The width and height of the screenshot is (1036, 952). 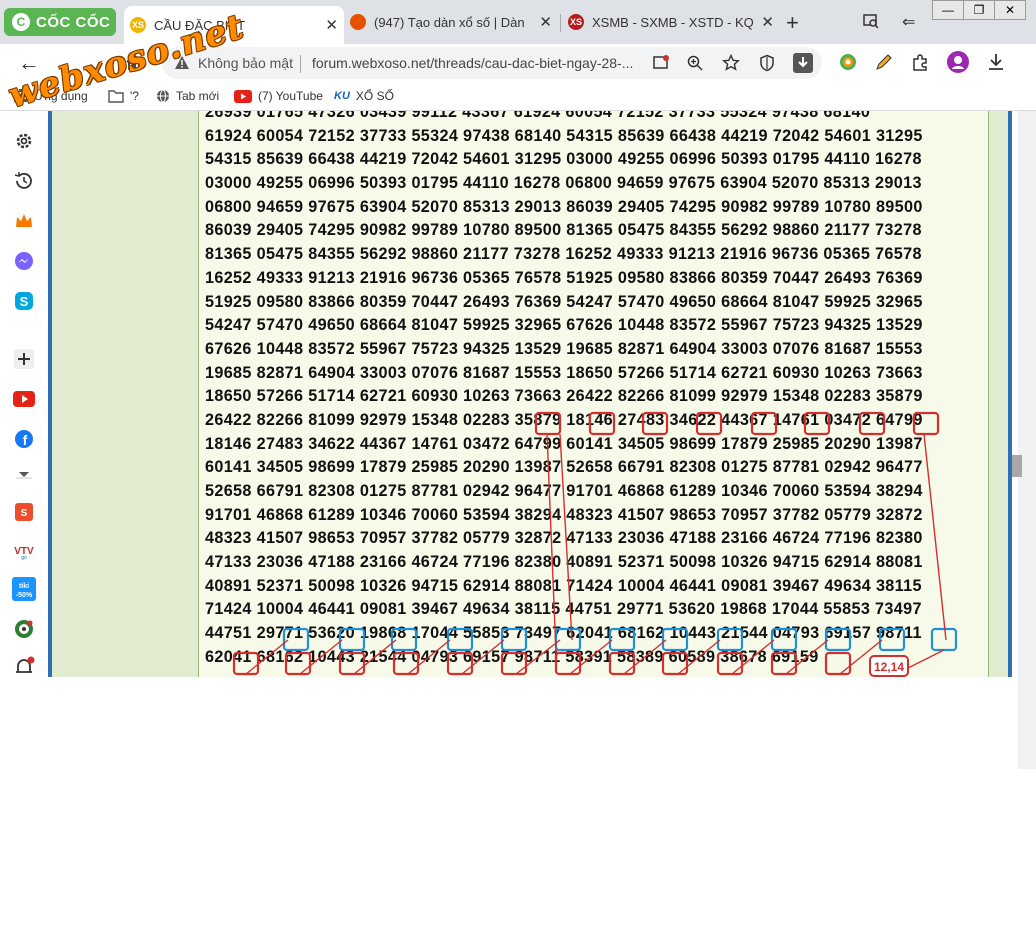 I want to click on add-icon, so click(x=24, y=359).